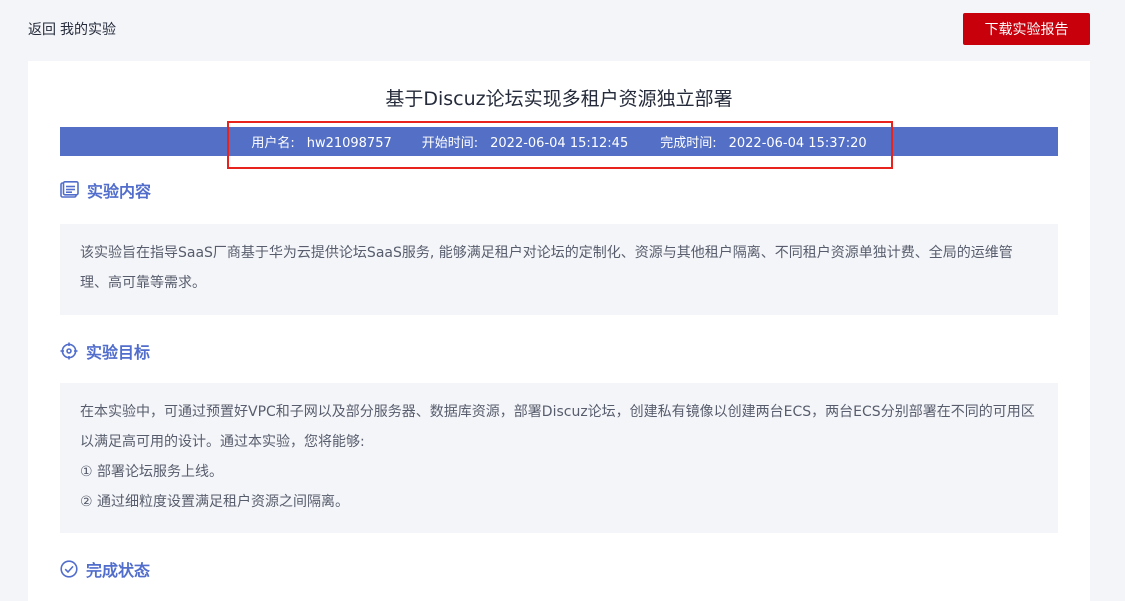  Describe the element at coordinates (450, 143) in the screenshot. I see `start-time-label: 开始时间:` at that location.